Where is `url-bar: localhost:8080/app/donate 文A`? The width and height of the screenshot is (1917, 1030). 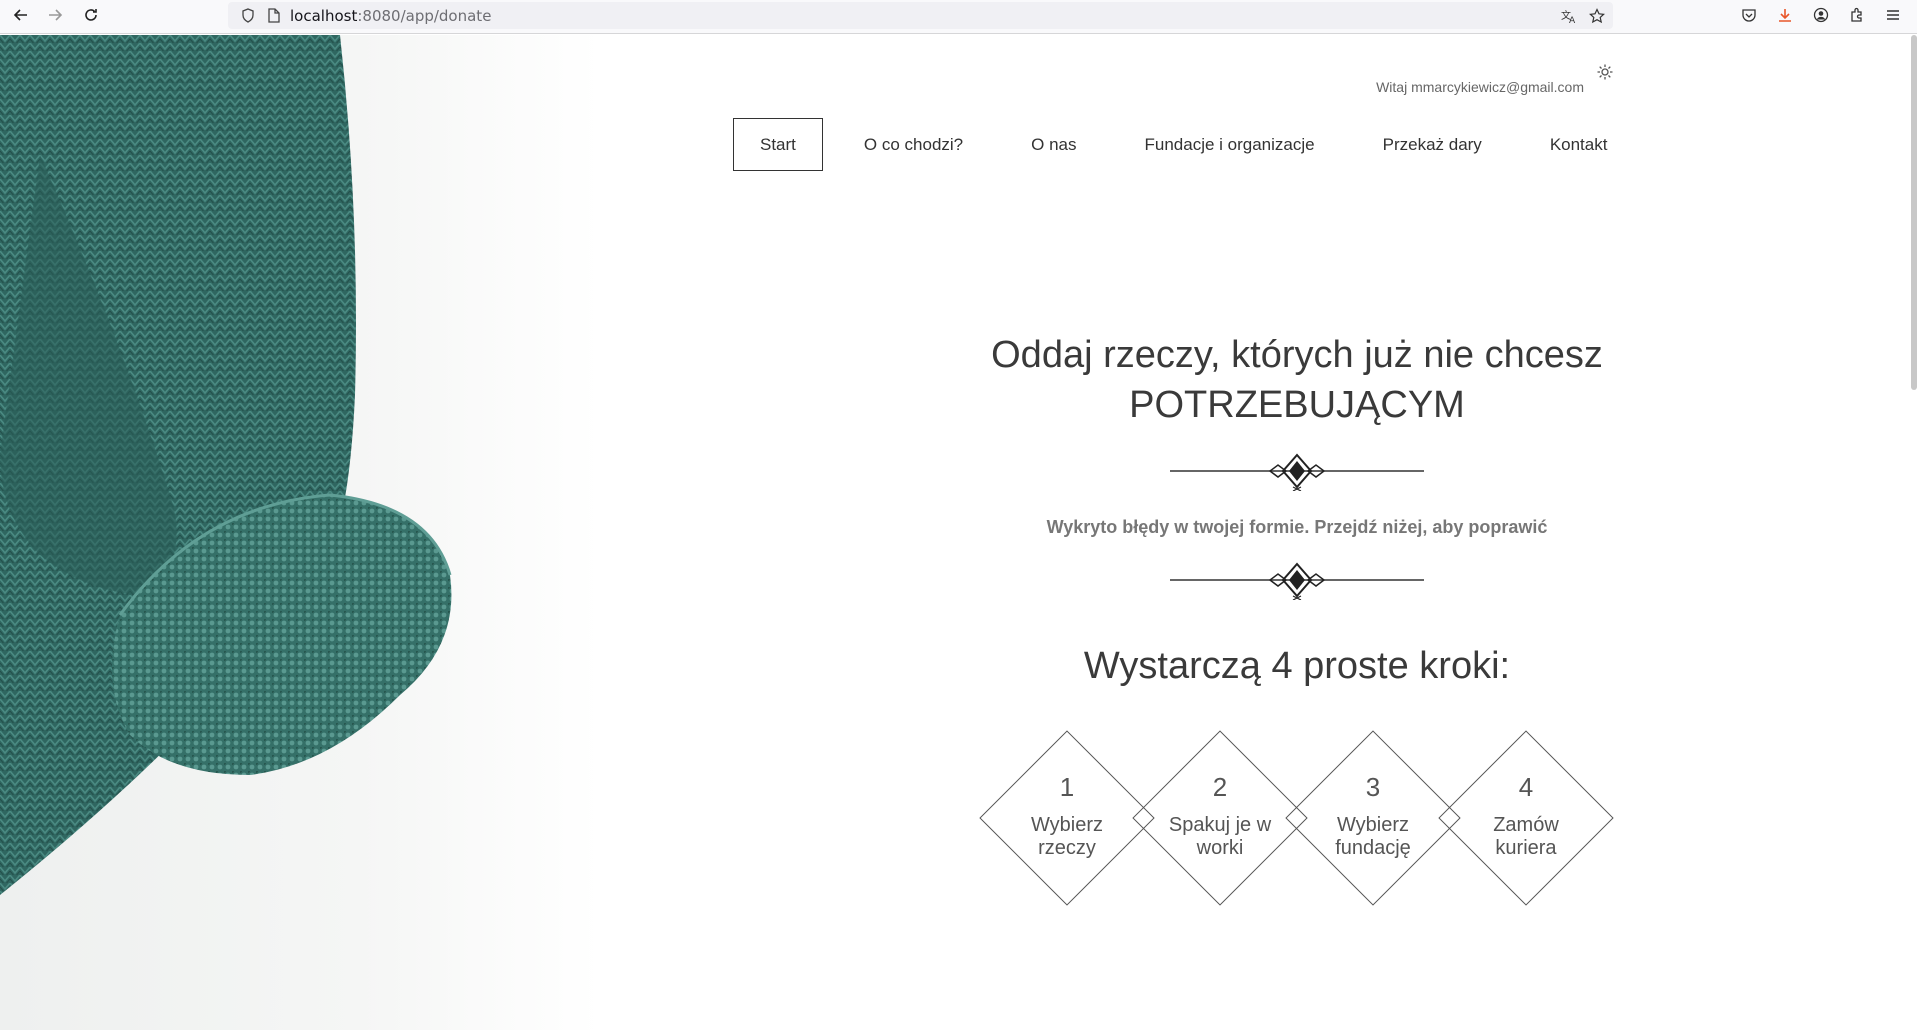
url-bar: localhost:8080/app/donate 文A is located at coordinates (920, 15).